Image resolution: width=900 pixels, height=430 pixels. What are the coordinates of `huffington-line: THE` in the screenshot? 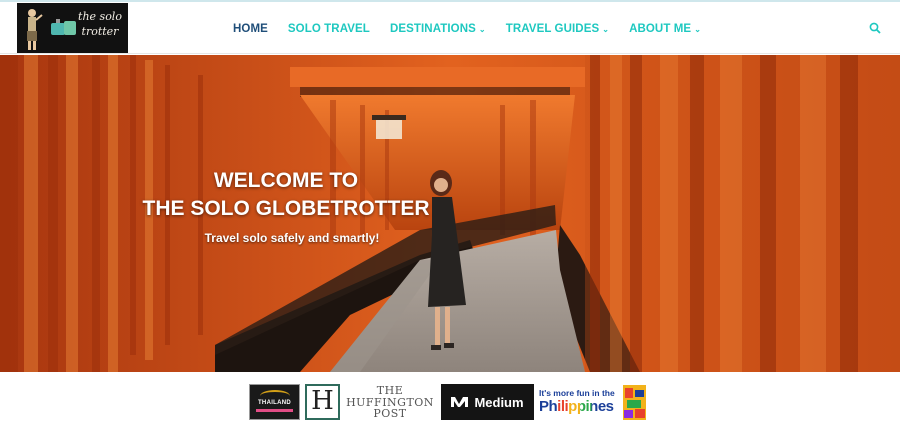 It's located at (390, 390).